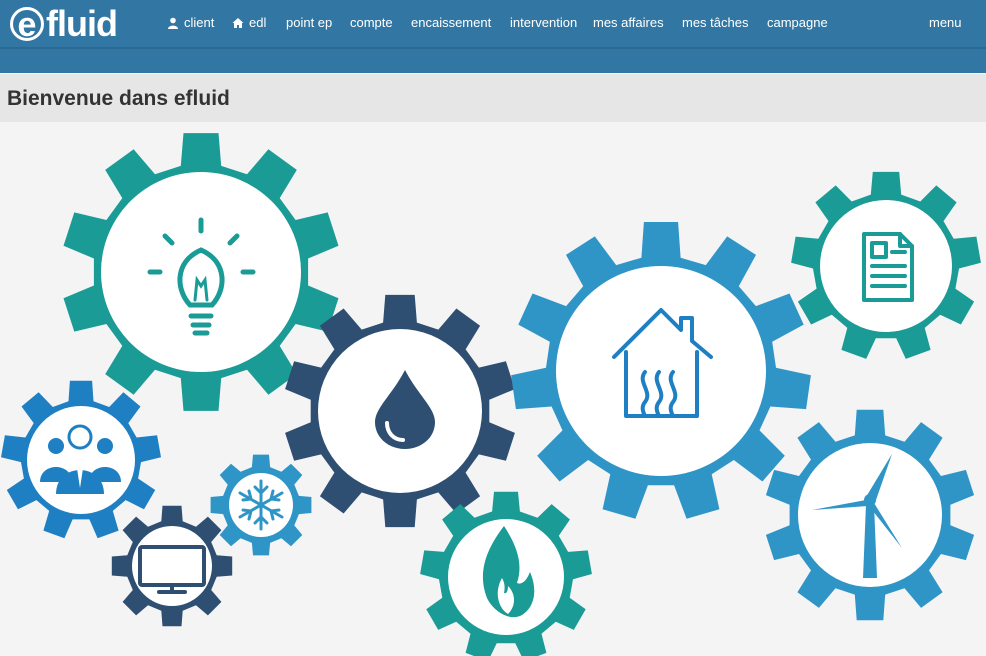 The height and width of the screenshot is (656, 986). I want to click on nav-item-intervention: intervention, so click(543, 22).